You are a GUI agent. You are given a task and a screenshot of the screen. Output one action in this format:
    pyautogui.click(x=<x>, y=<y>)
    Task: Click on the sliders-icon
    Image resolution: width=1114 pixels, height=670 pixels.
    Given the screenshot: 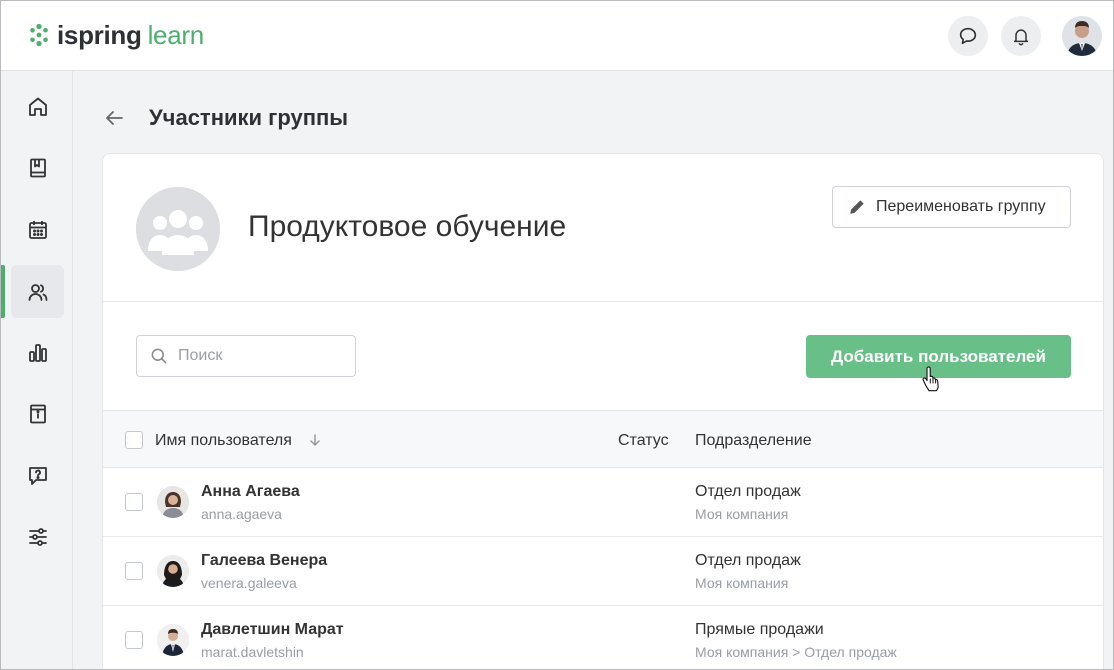 What is the action you would take?
    pyautogui.click(x=37, y=536)
    